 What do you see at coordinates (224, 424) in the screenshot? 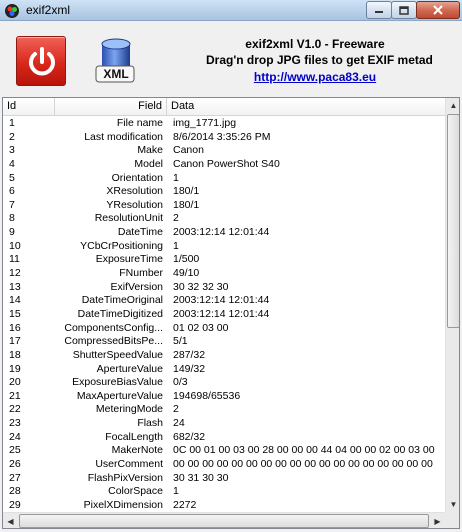
I see `table-row: 23 Flash 24` at bounding box center [224, 424].